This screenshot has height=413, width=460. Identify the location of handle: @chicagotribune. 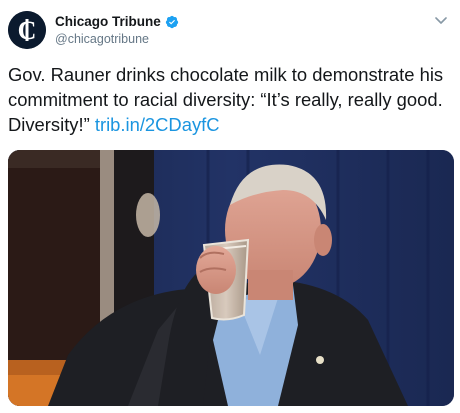
(102, 39).